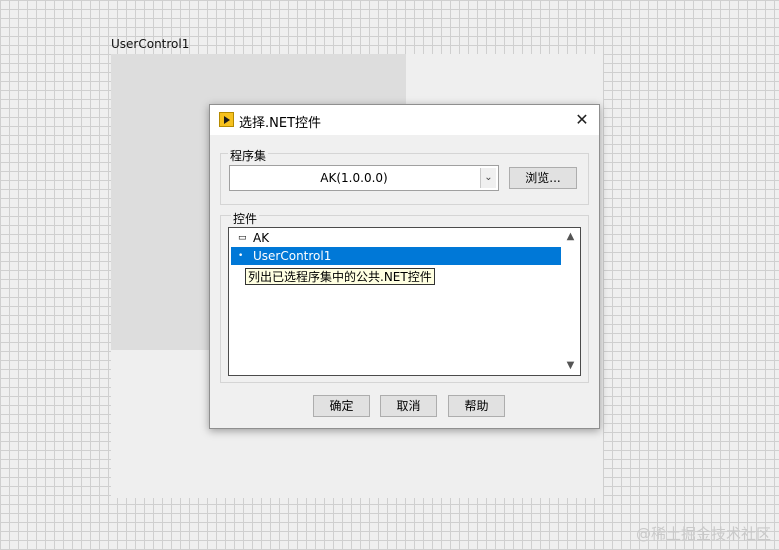 Image resolution: width=779 pixels, height=550 pixels. I want to click on assembly-select: AK(1.0.0.0) ⌄, so click(364, 178).